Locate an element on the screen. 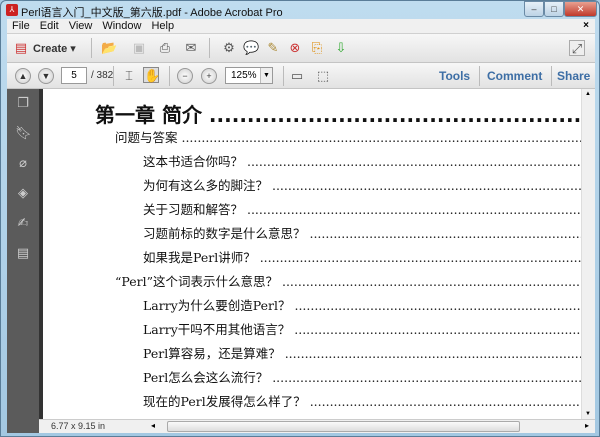  menu-file: File is located at coordinates (21, 26).